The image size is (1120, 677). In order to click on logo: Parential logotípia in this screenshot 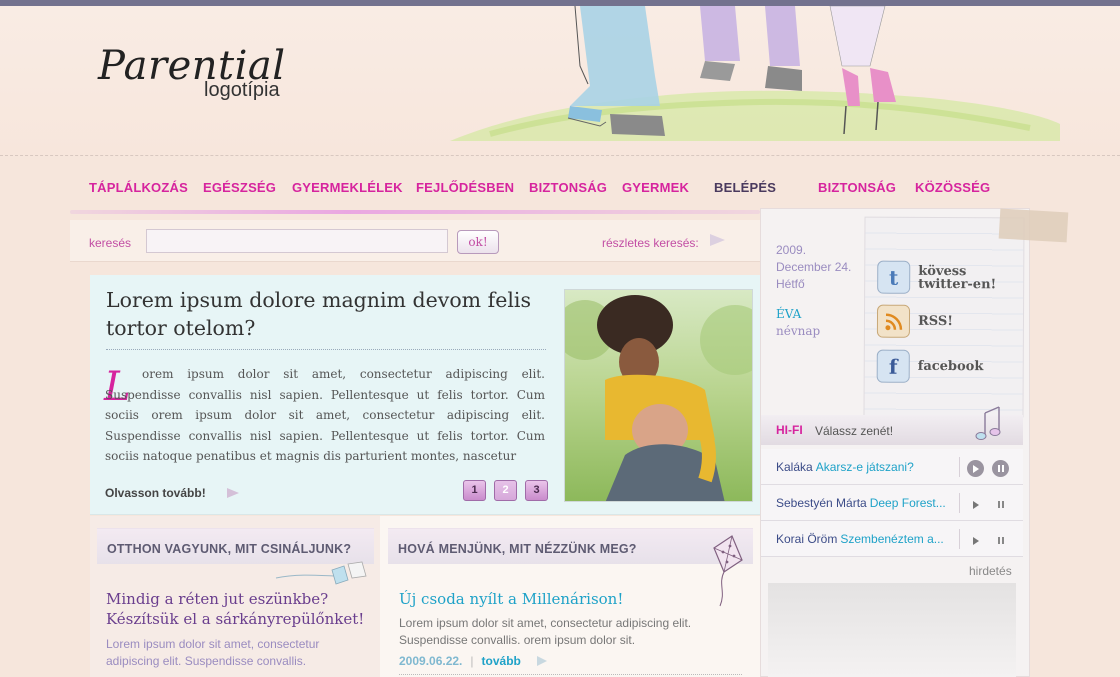, I will do `click(192, 73)`.